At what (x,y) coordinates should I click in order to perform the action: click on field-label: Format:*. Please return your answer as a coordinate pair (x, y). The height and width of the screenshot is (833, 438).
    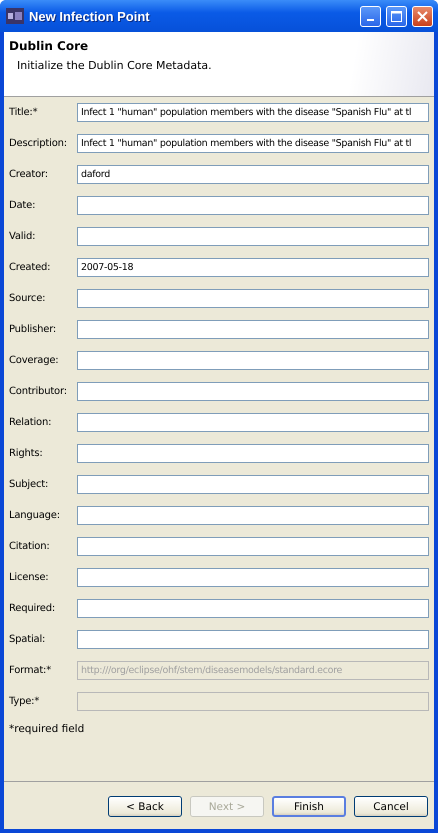
    Looking at the image, I should click on (30, 670).